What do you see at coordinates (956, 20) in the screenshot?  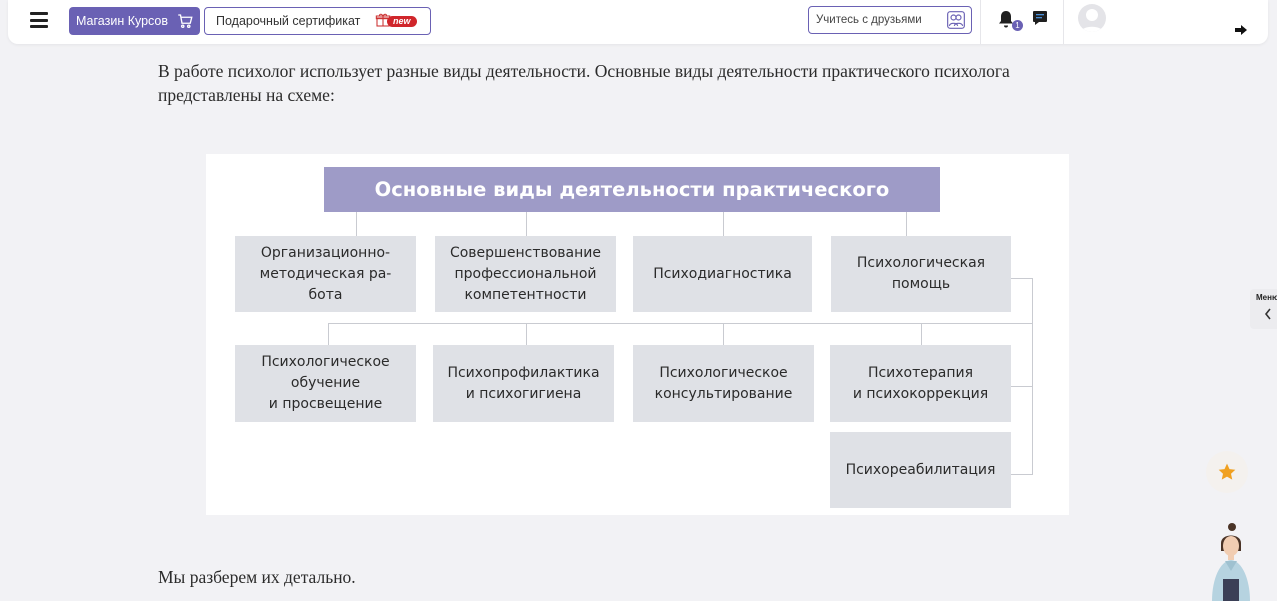 I see `friends-icon` at bounding box center [956, 20].